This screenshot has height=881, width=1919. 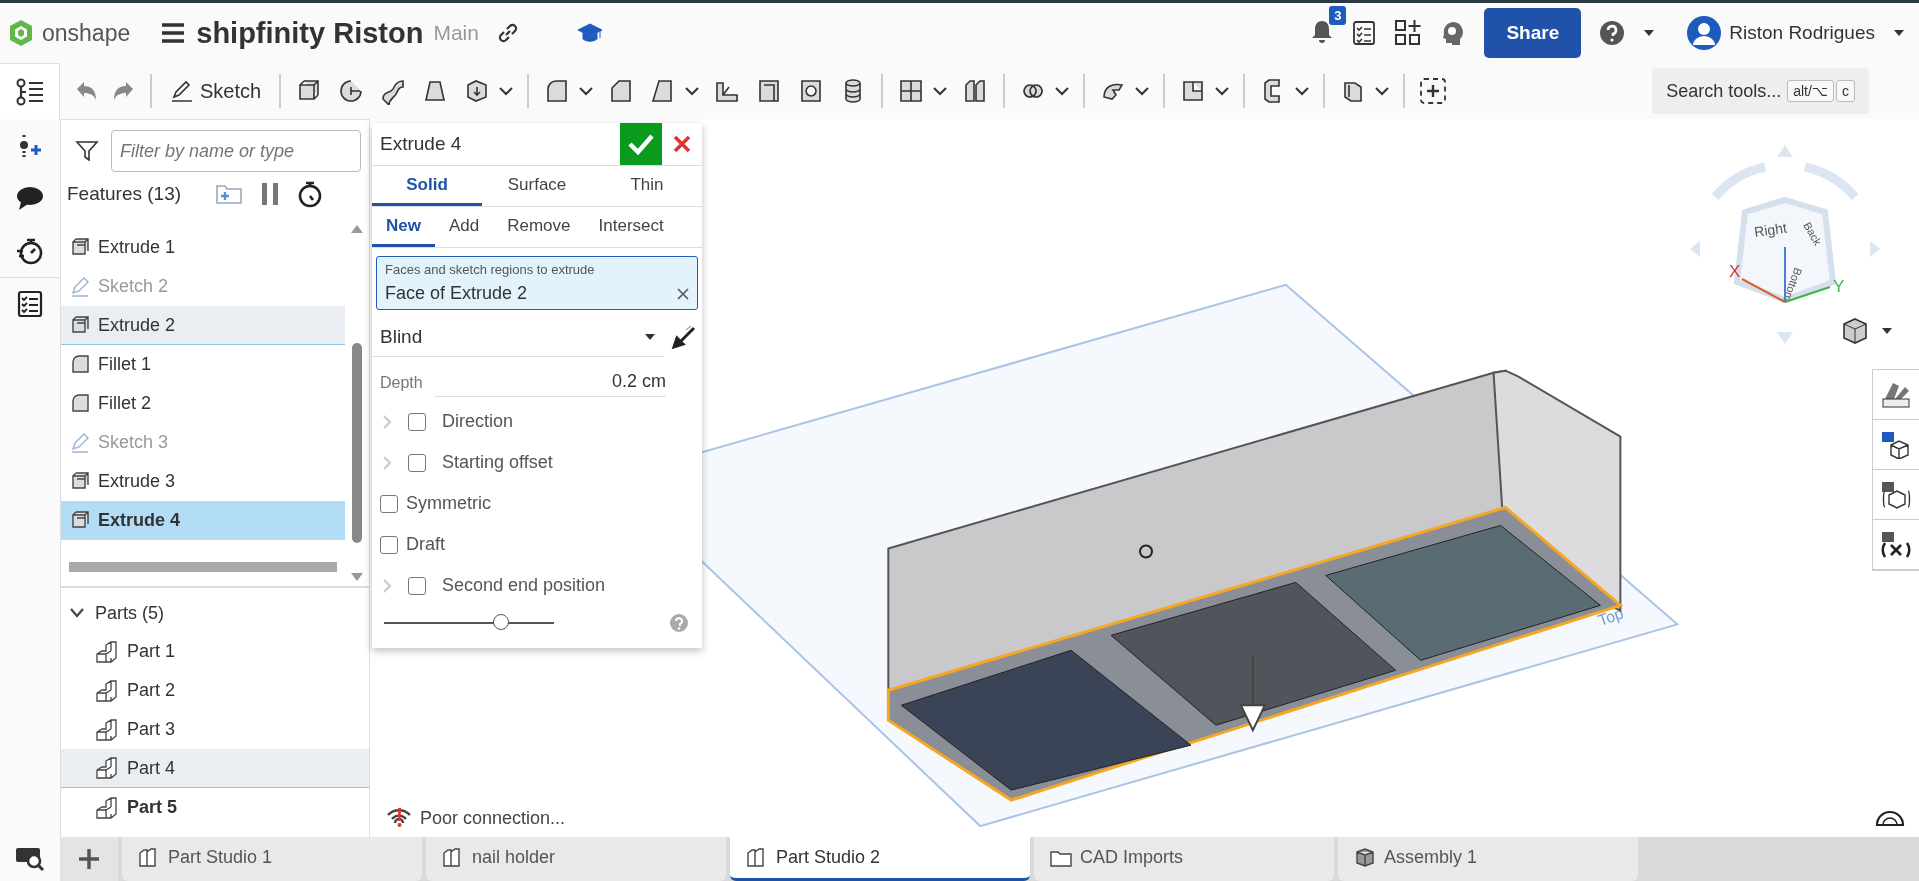 I want to click on help-icon, so click(x=1612, y=33).